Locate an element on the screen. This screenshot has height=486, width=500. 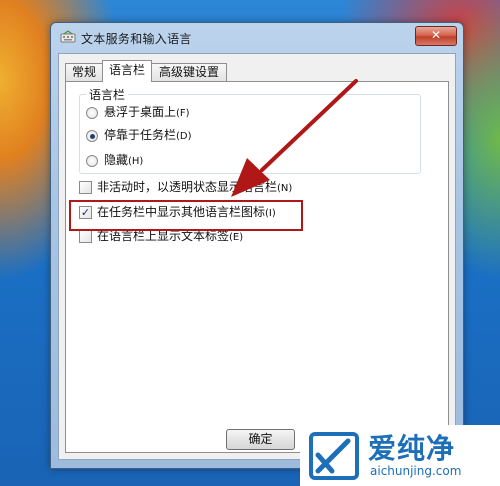
tab-label: 语言栏 is located at coordinates (126, 70).